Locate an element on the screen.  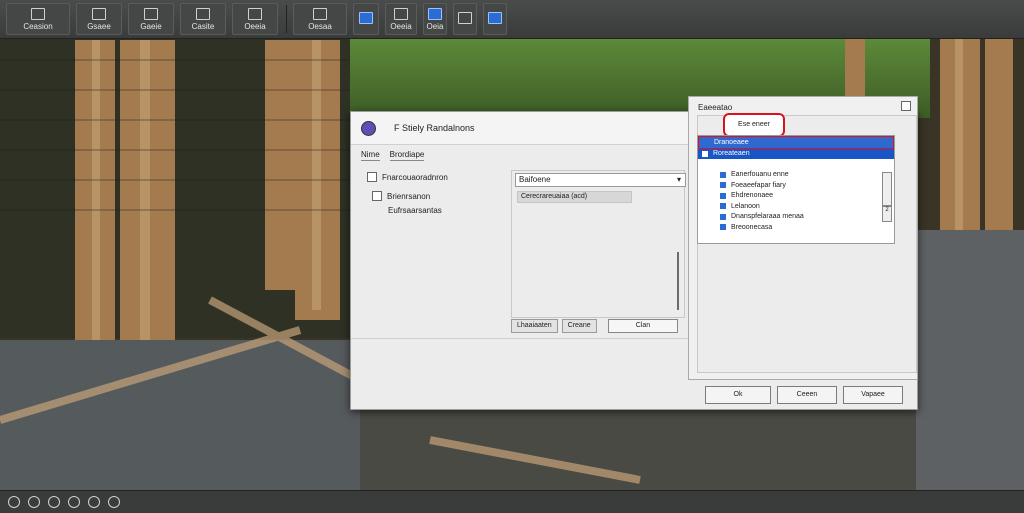
file-icon is located at coordinates (38, 13).